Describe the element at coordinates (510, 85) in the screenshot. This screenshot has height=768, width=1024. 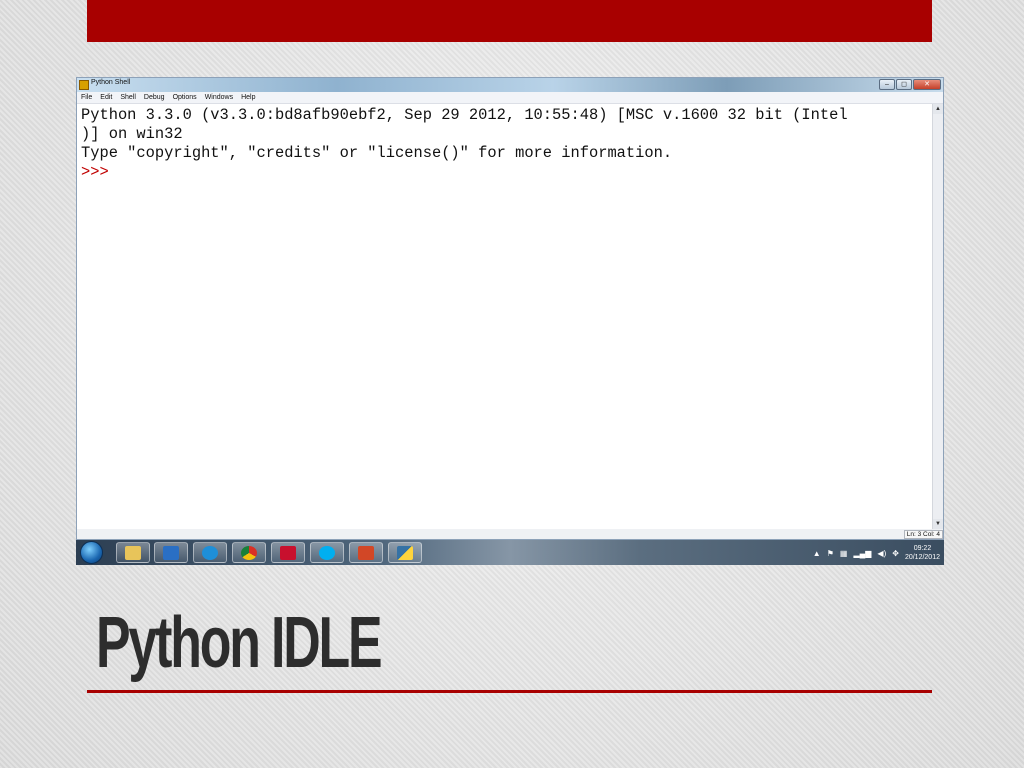
I see `window-titlebar: Python Shell ‒ ◻ ✕` at that location.